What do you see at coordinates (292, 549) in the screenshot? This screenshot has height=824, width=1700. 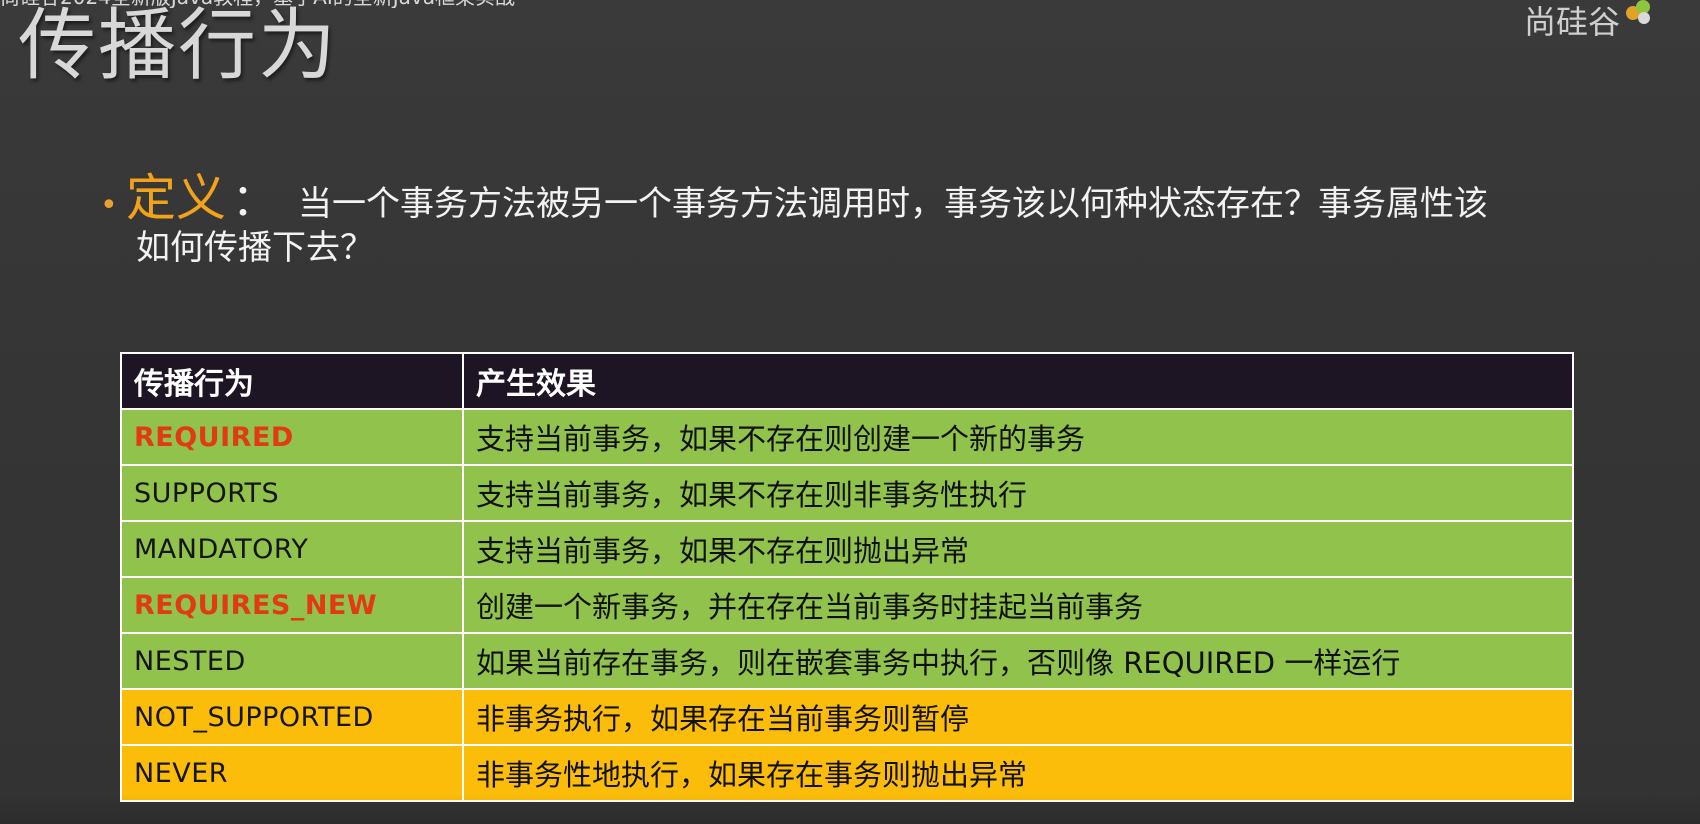 I see `row-name: MANDATORY` at bounding box center [292, 549].